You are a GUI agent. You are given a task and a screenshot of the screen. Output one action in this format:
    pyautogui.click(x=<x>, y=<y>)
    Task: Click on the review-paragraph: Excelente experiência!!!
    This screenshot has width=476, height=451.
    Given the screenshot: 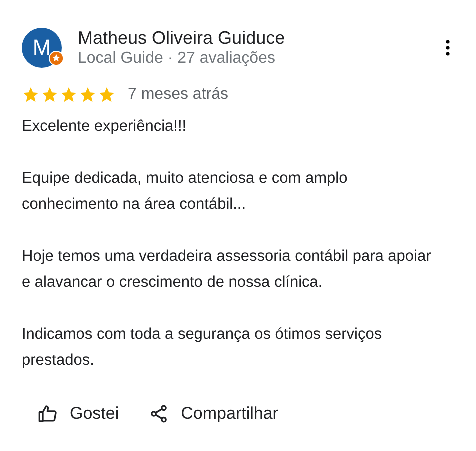 What is the action you would take?
    pyautogui.click(x=105, y=127)
    